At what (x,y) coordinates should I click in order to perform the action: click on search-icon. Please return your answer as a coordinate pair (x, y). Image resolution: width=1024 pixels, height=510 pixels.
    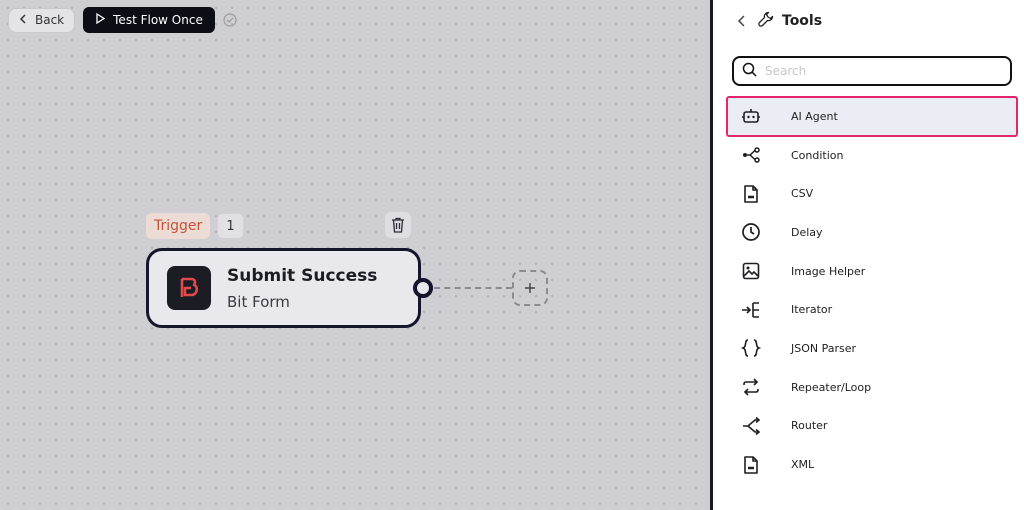
    Looking at the image, I should click on (749, 71).